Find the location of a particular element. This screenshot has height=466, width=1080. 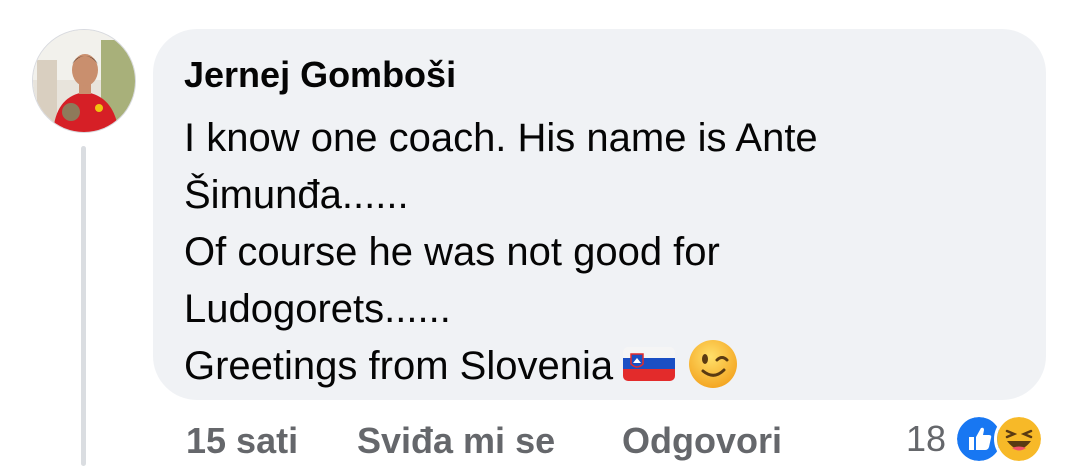

comment-line: Of course he was not good for is located at coordinates (452, 252).